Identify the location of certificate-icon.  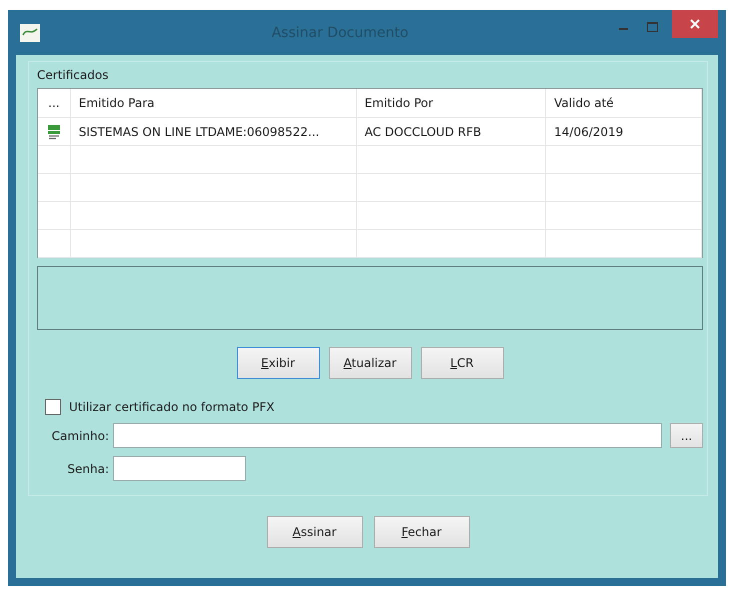
(53, 132).